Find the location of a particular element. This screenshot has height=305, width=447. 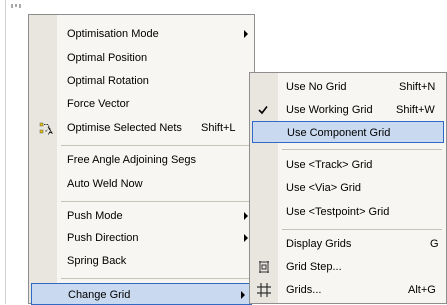

menu-item-auto-weld-now: Auto Weld Now is located at coordinates (141, 184).